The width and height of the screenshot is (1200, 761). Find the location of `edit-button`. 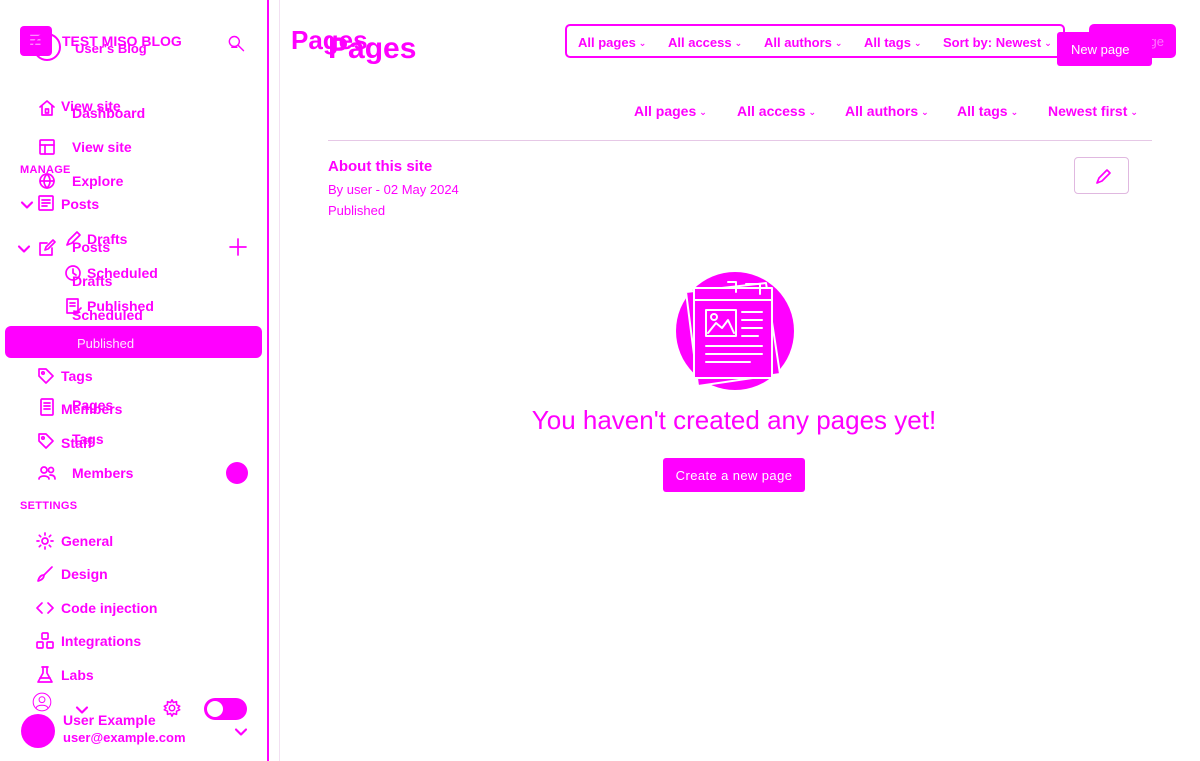

edit-button is located at coordinates (1101, 175).